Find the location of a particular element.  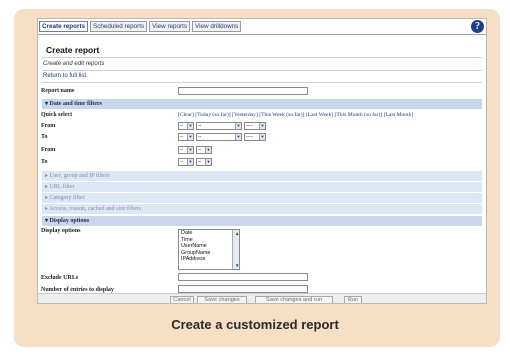

to-day-select: -- ▼ is located at coordinates (186, 137).